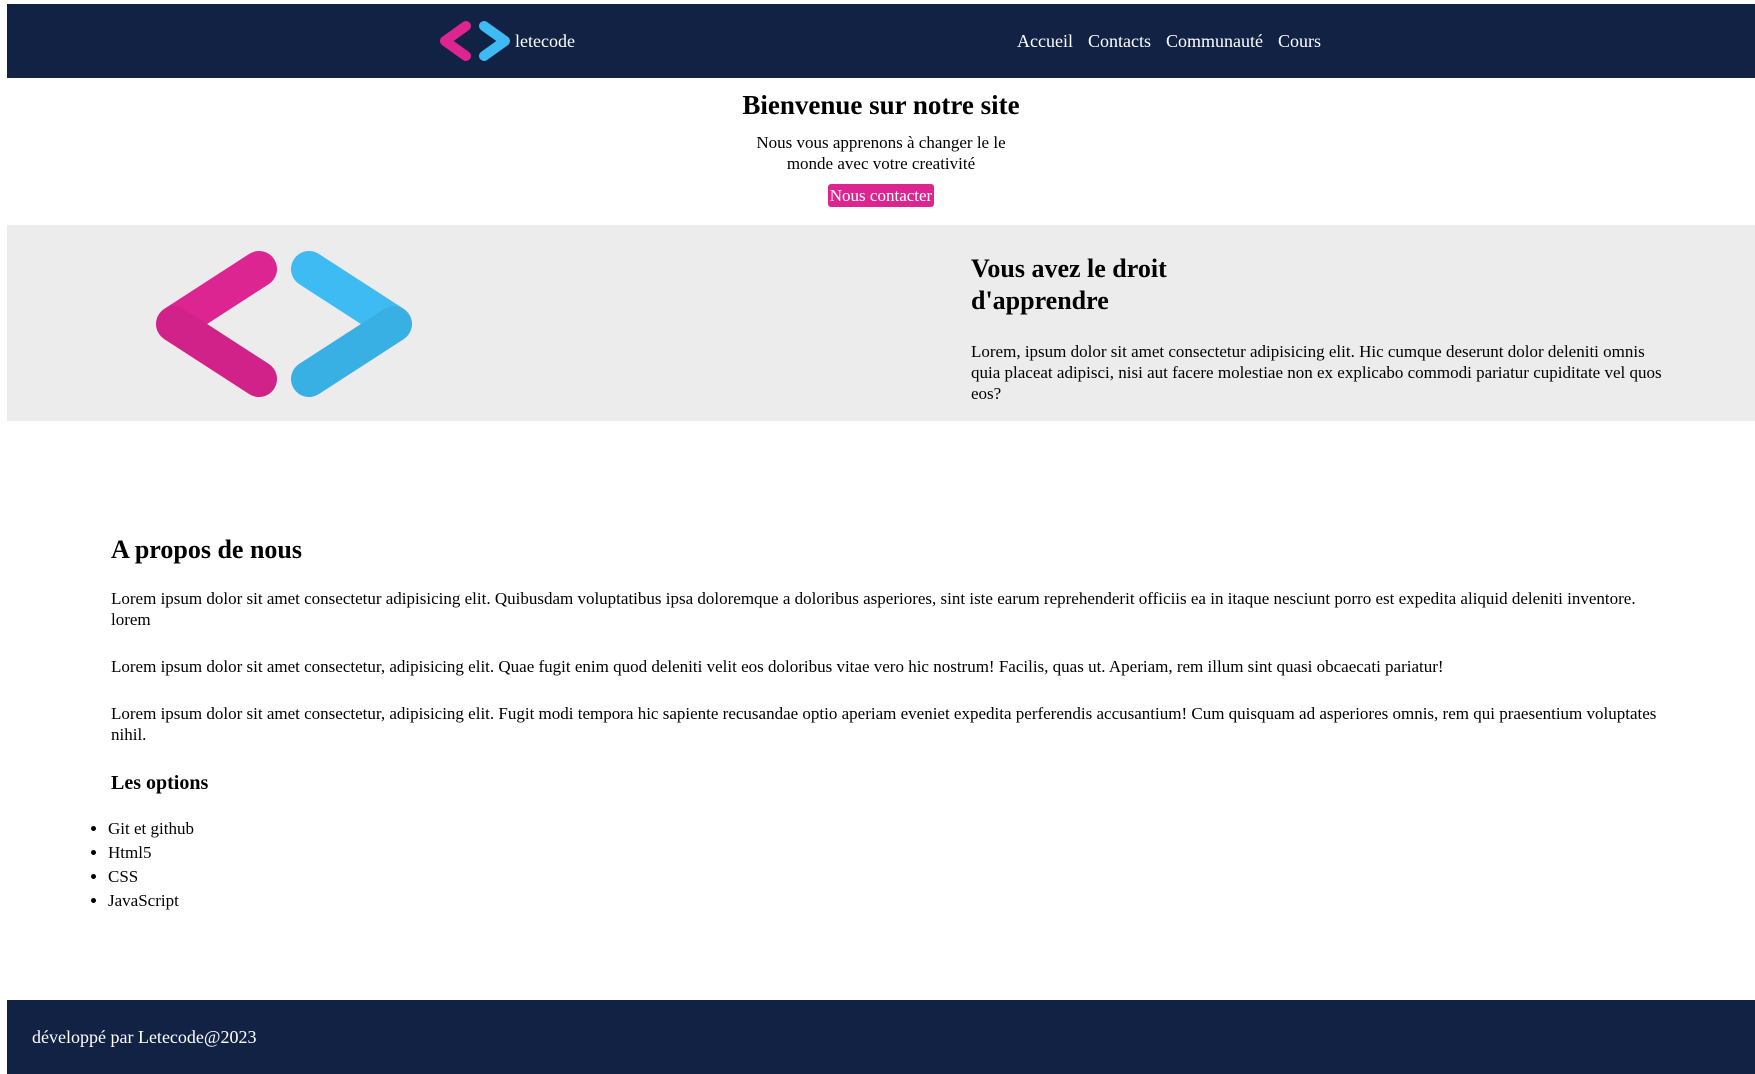 The width and height of the screenshot is (1755, 1074). I want to click on nav-link-communaute: Communauté, so click(1214, 41).